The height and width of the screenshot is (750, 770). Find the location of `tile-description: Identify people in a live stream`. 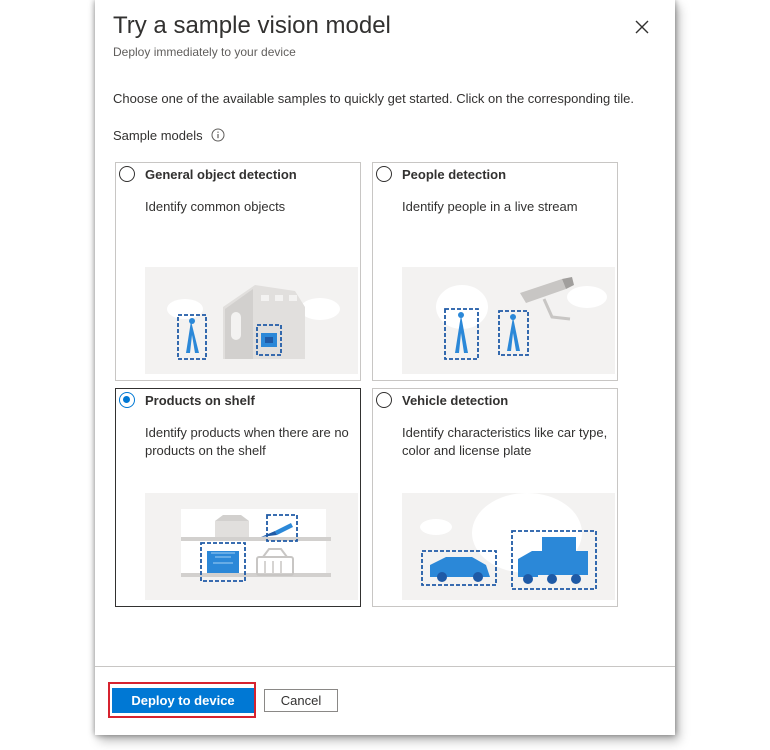

tile-description: Identify people in a live stream is located at coordinates (490, 206).